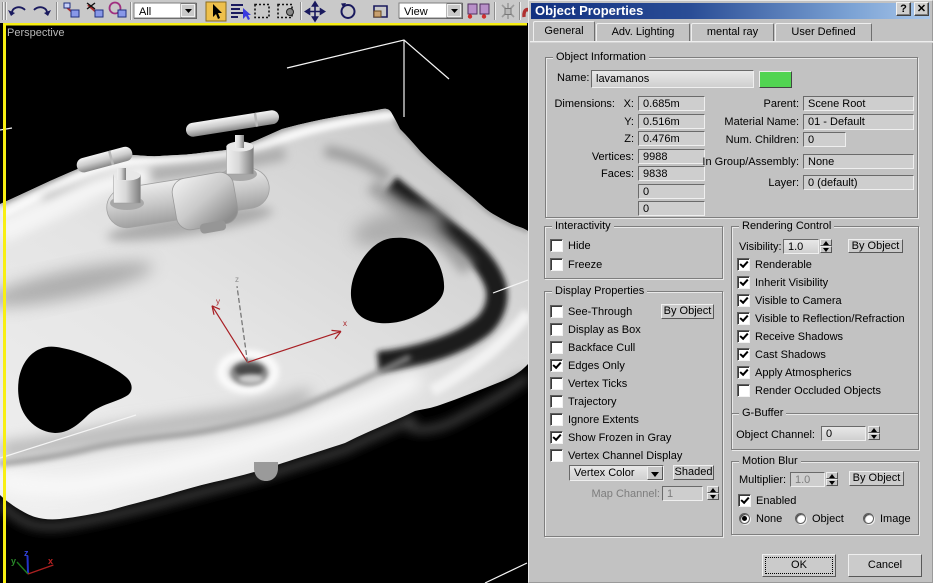 This screenshot has width=933, height=583. Describe the element at coordinates (416, 12) in the screenshot. I see `svg-text: View` at that location.